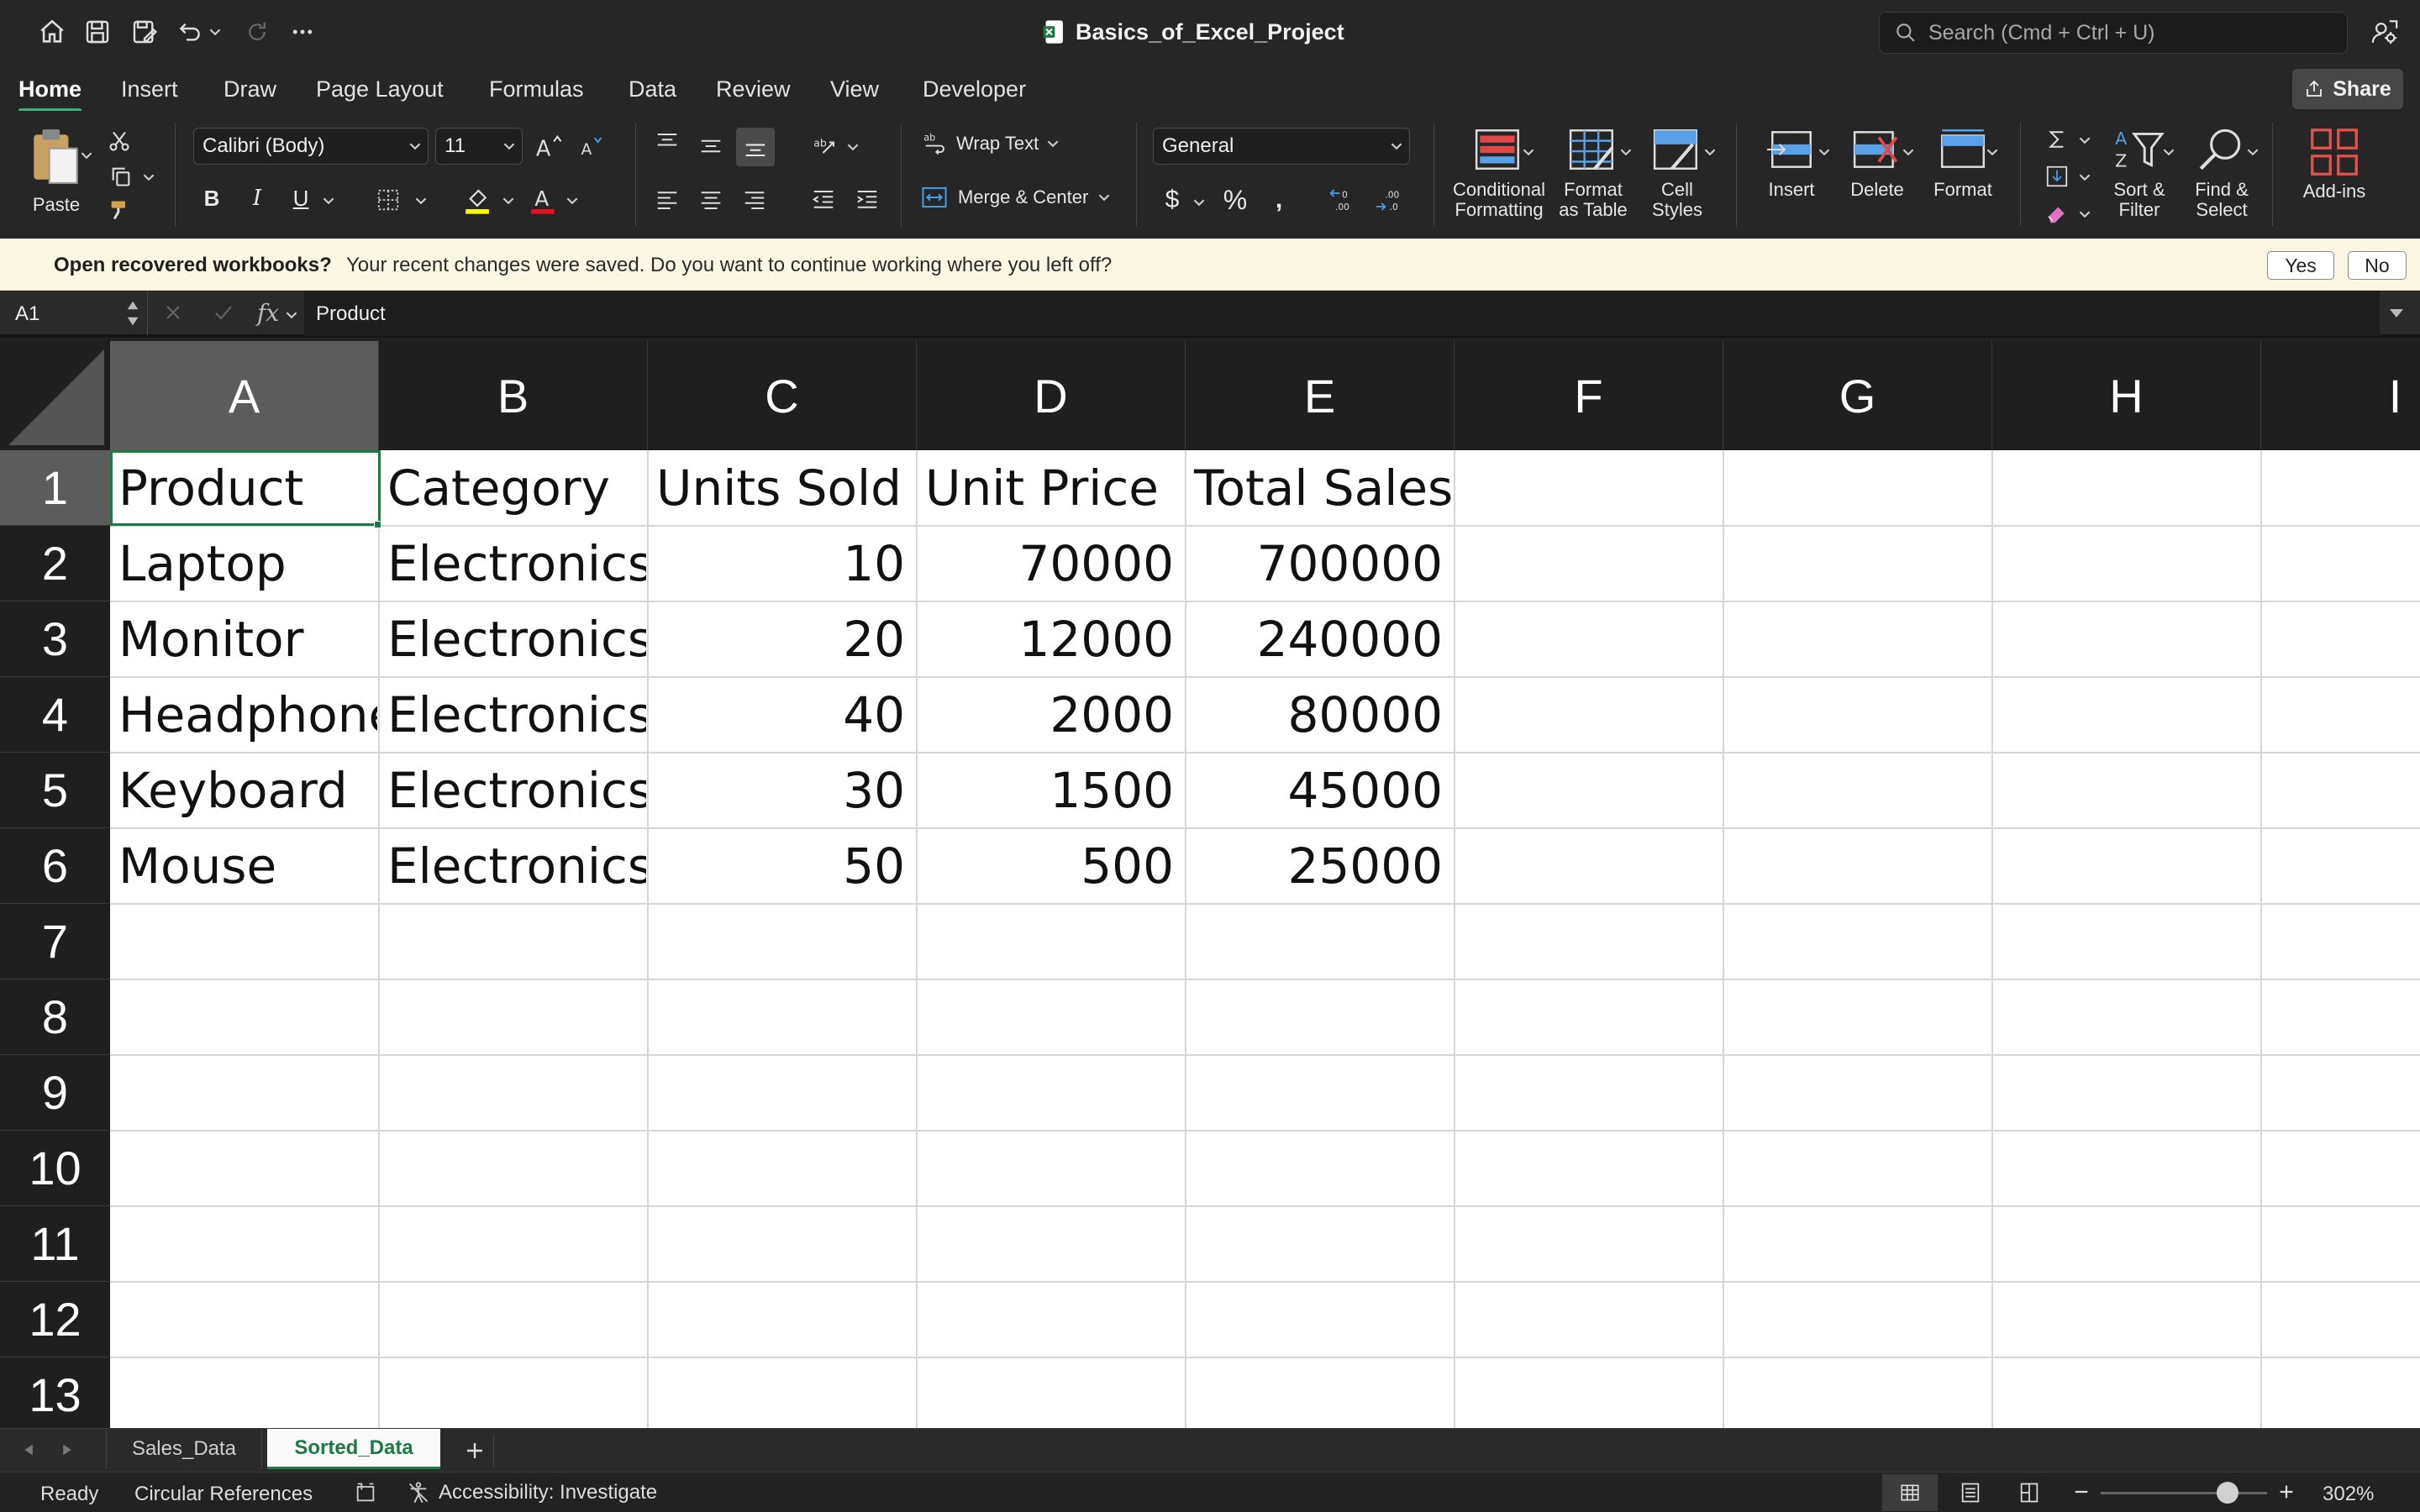 The height and width of the screenshot is (1512, 2420). What do you see at coordinates (2082, 1492) in the screenshot?
I see `zoom-out-icon` at bounding box center [2082, 1492].